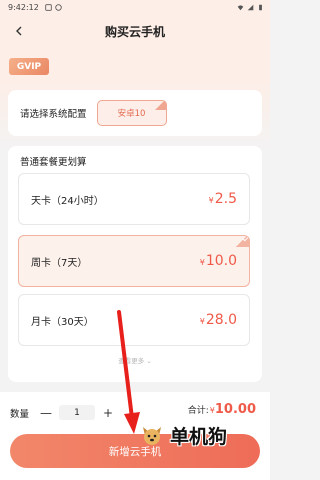 The height and width of the screenshot is (480, 320). I want to click on plan-price: ¥ 2.5, so click(222, 199).